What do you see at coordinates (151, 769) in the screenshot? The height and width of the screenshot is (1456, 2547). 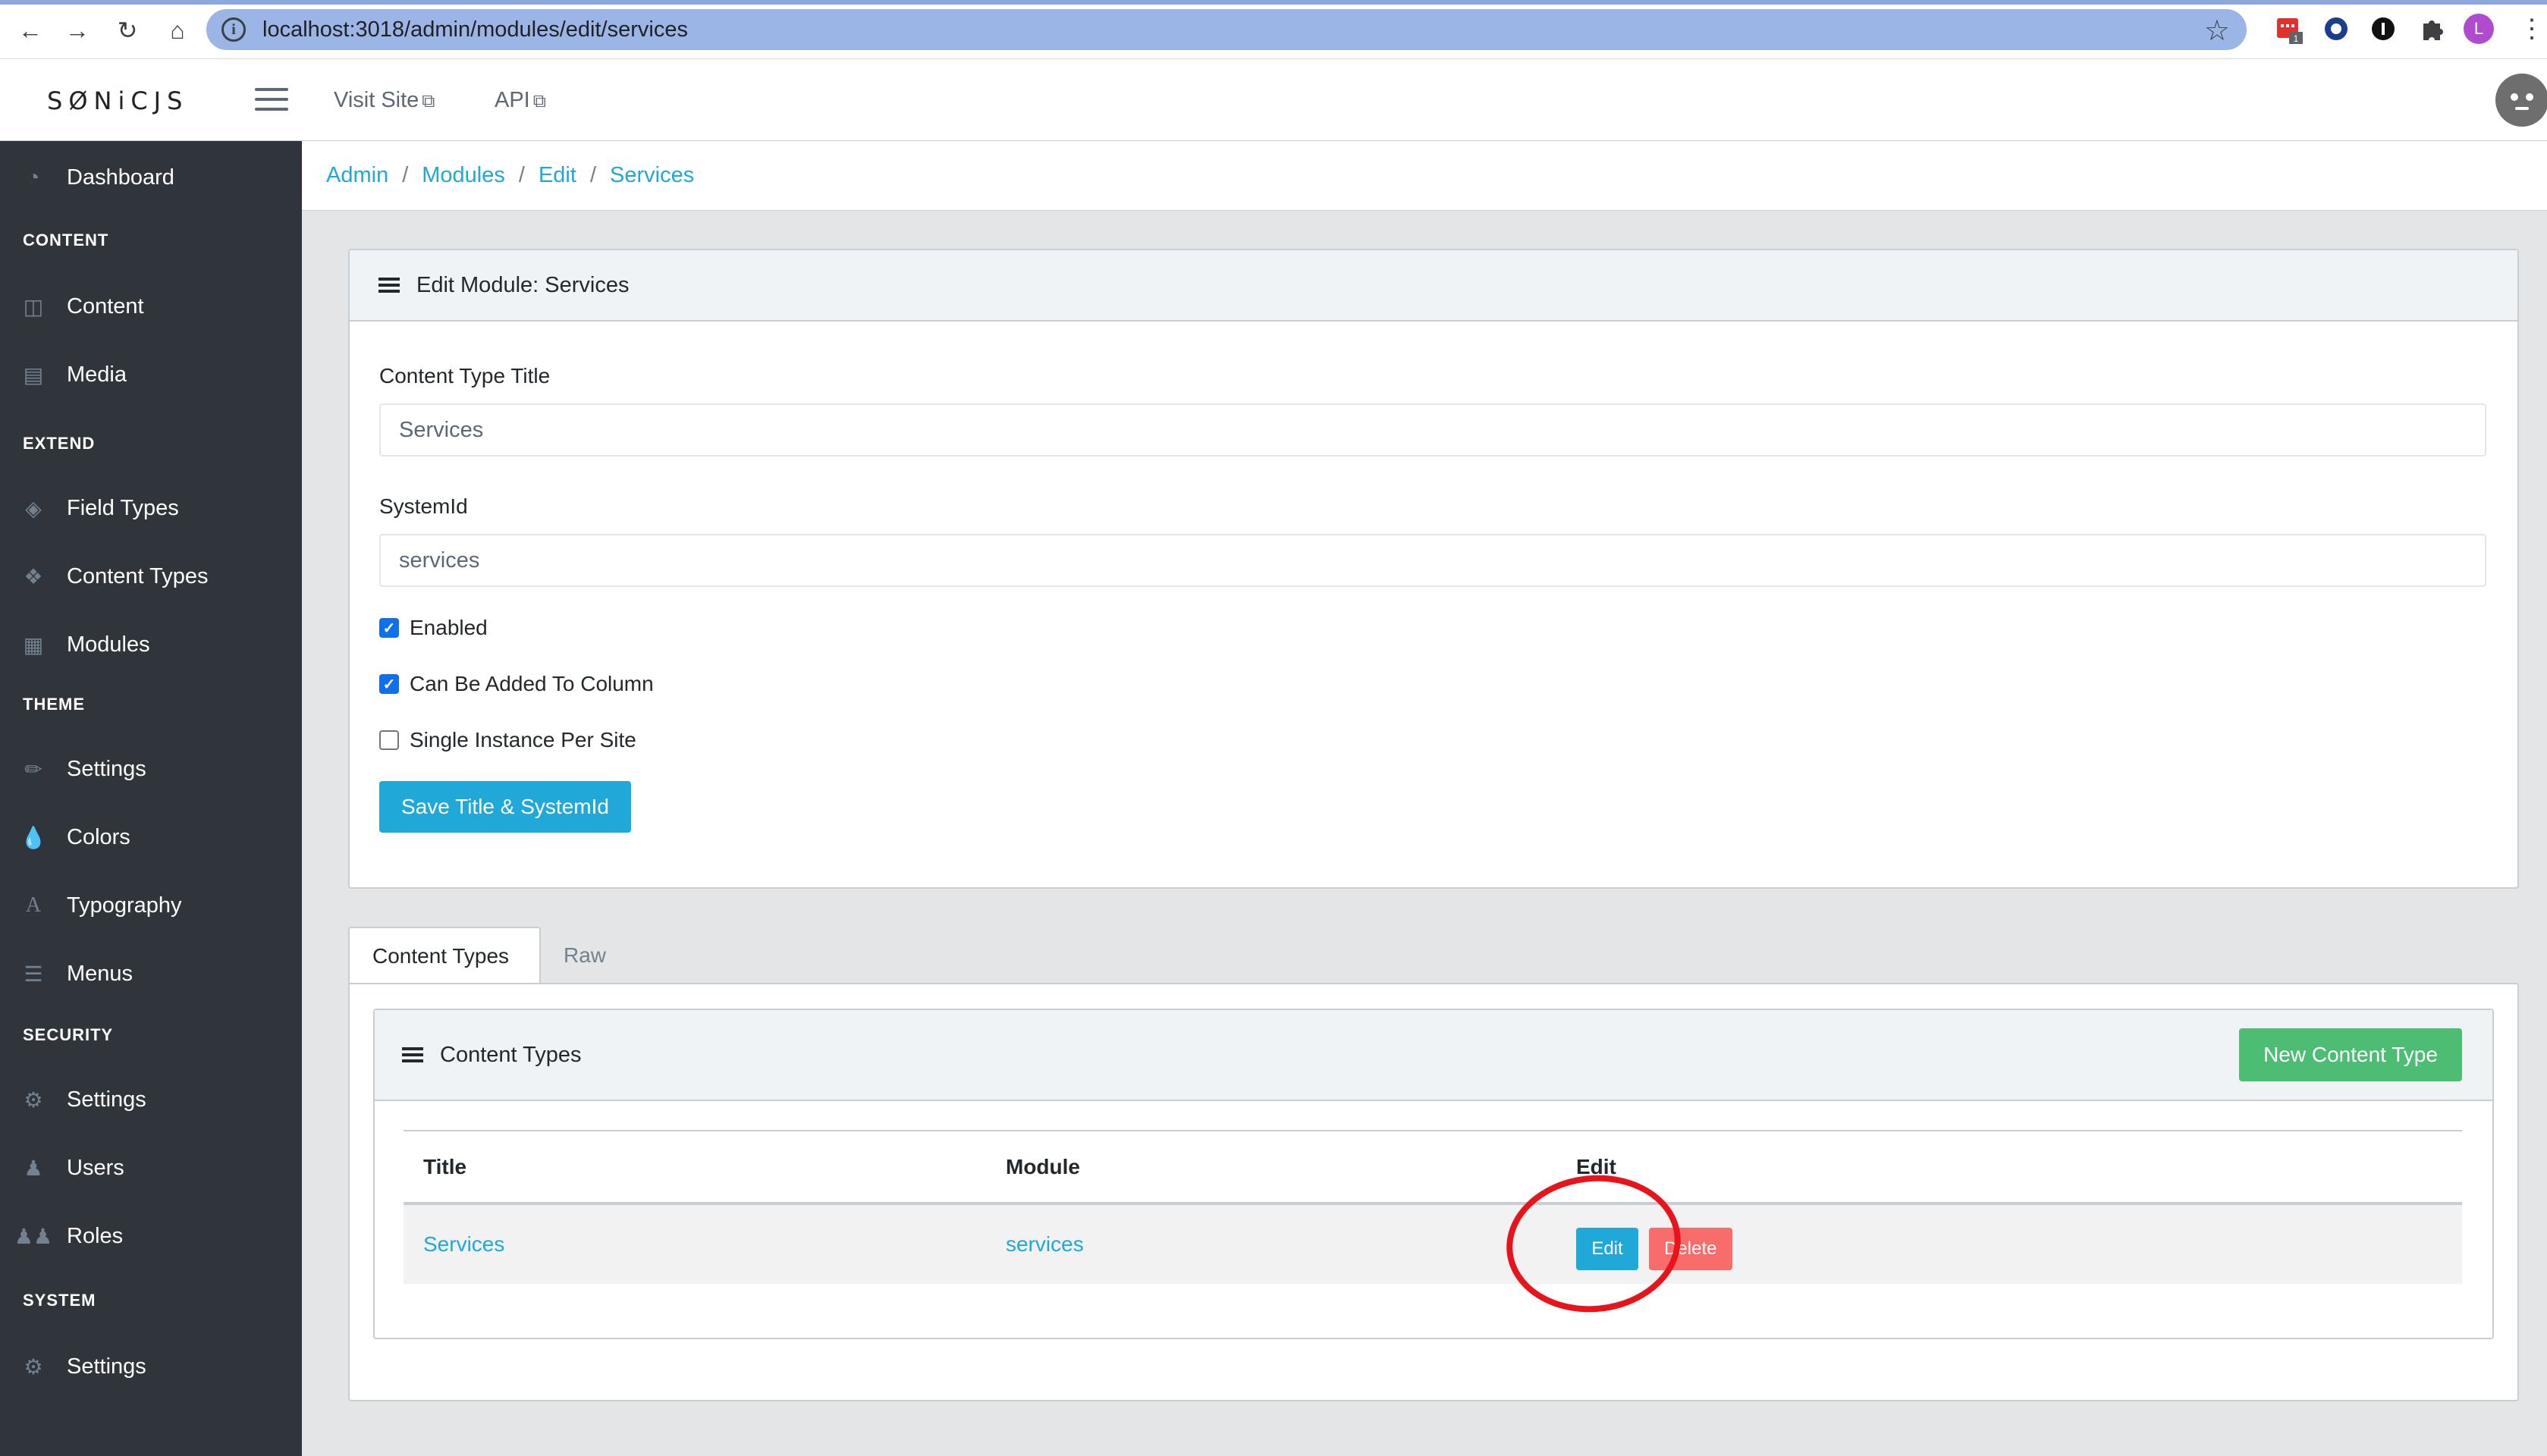 I see `sidebar-item-theme-settings: ✏ Settings` at bounding box center [151, 769].